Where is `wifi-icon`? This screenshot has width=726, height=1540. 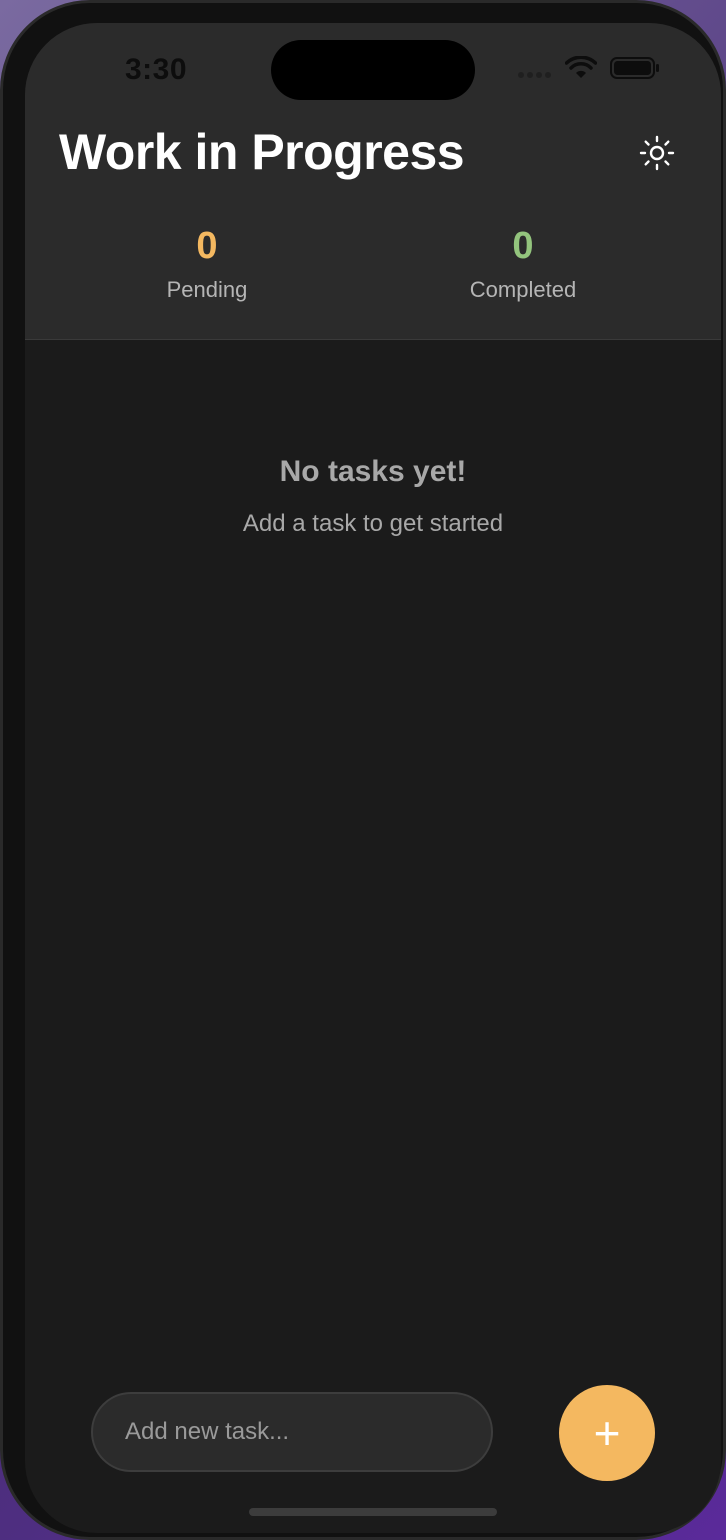 wifi-icon is located at coordinates (581, 67).